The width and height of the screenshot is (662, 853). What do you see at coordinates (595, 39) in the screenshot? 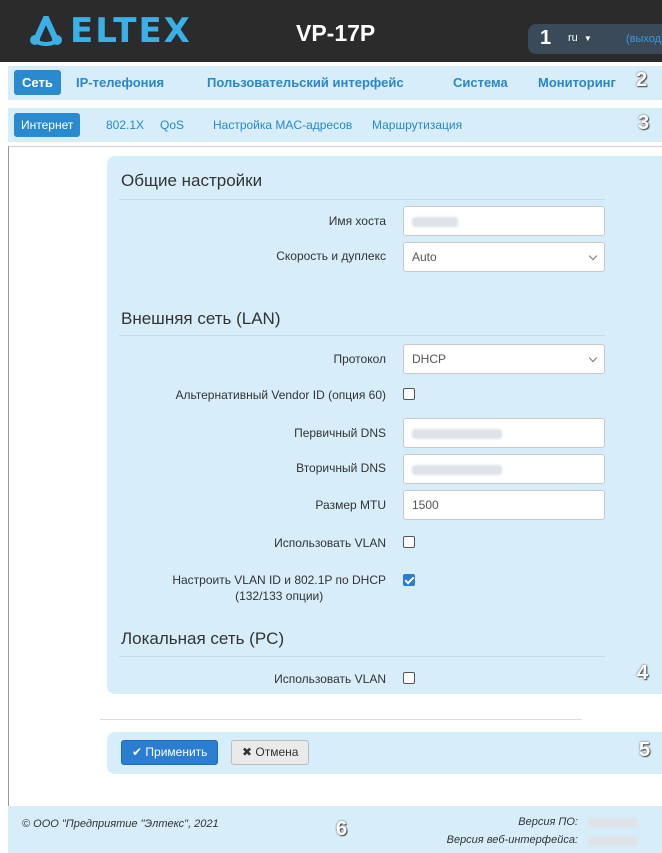
I see `language-bar: 1 ru ▼ (выход)` at bounding box center [595, 39].